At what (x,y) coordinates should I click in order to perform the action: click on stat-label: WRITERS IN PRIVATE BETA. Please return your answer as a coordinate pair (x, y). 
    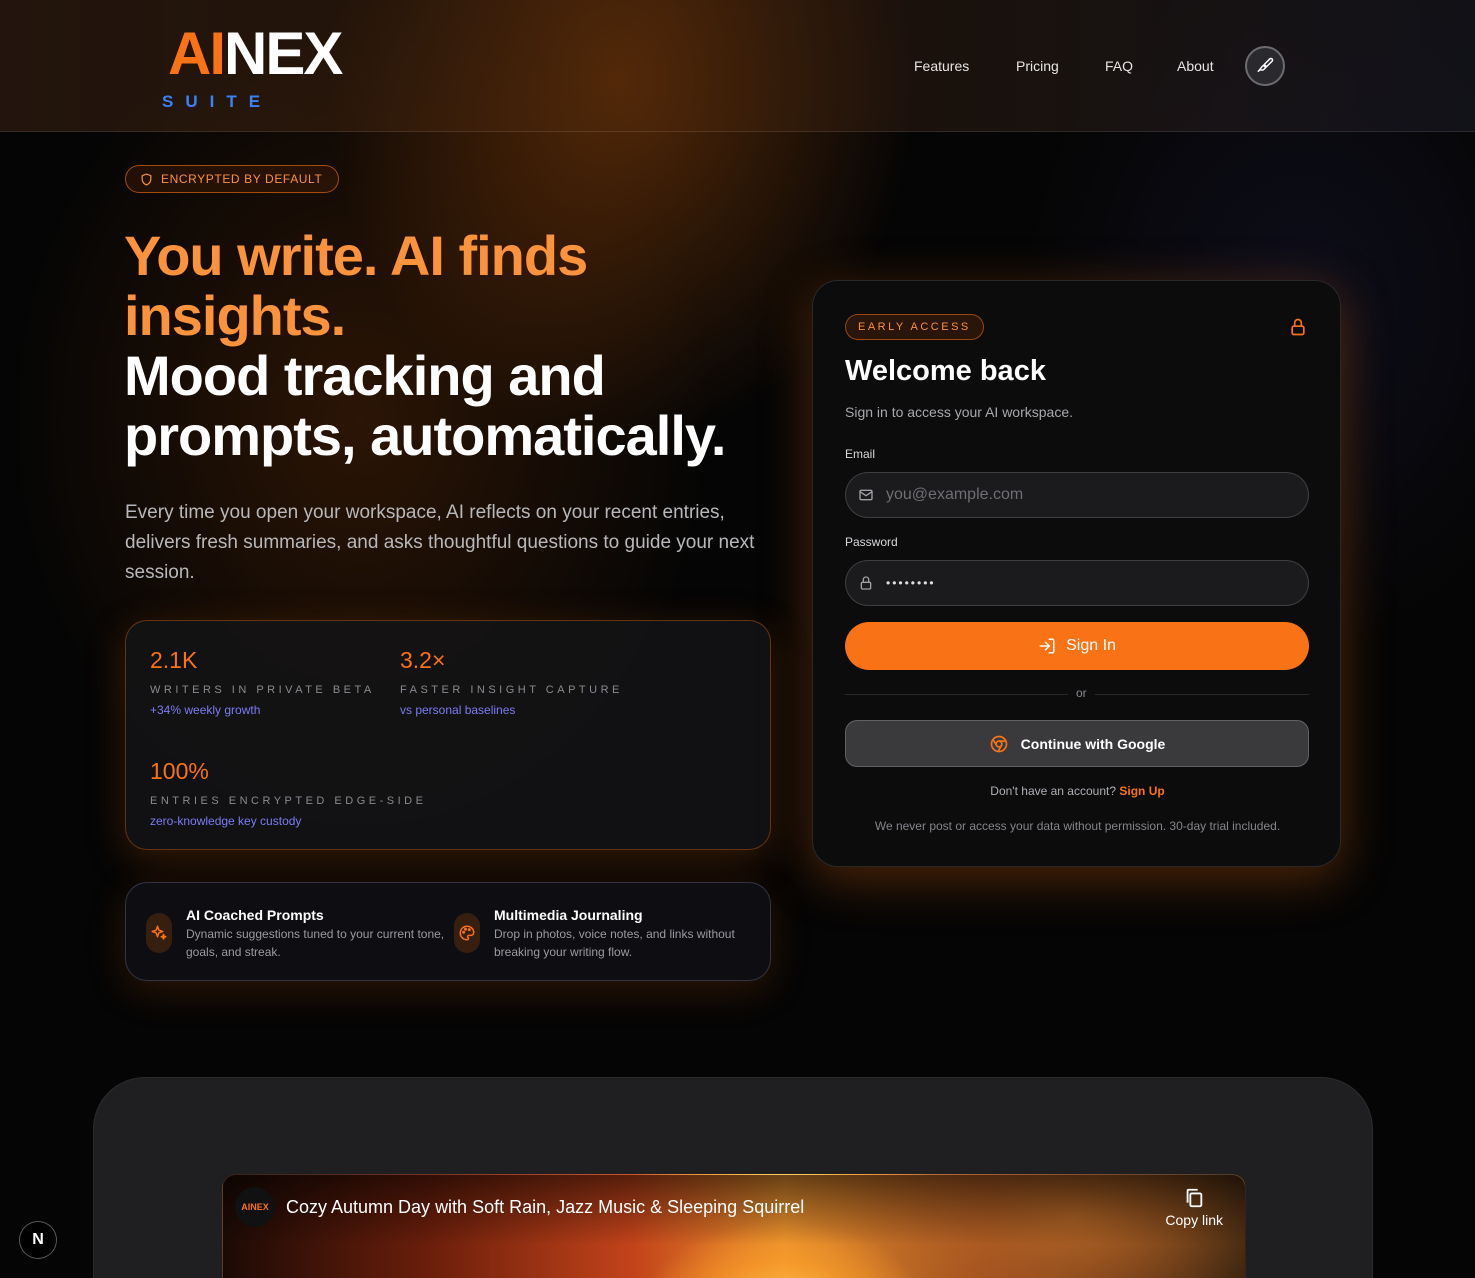
    Looking at the image, I should click on (262, 690).